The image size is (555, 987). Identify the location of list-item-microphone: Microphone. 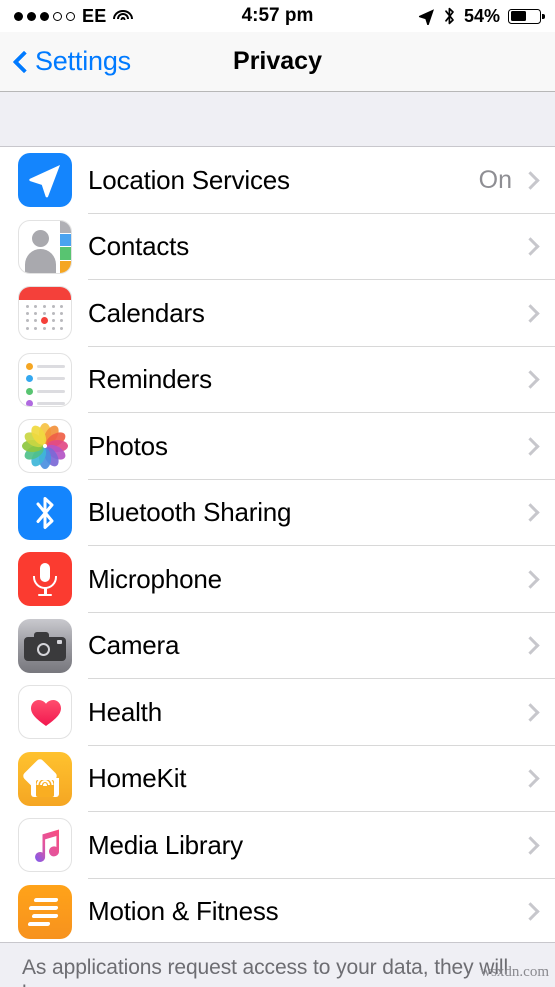
(277, 579).